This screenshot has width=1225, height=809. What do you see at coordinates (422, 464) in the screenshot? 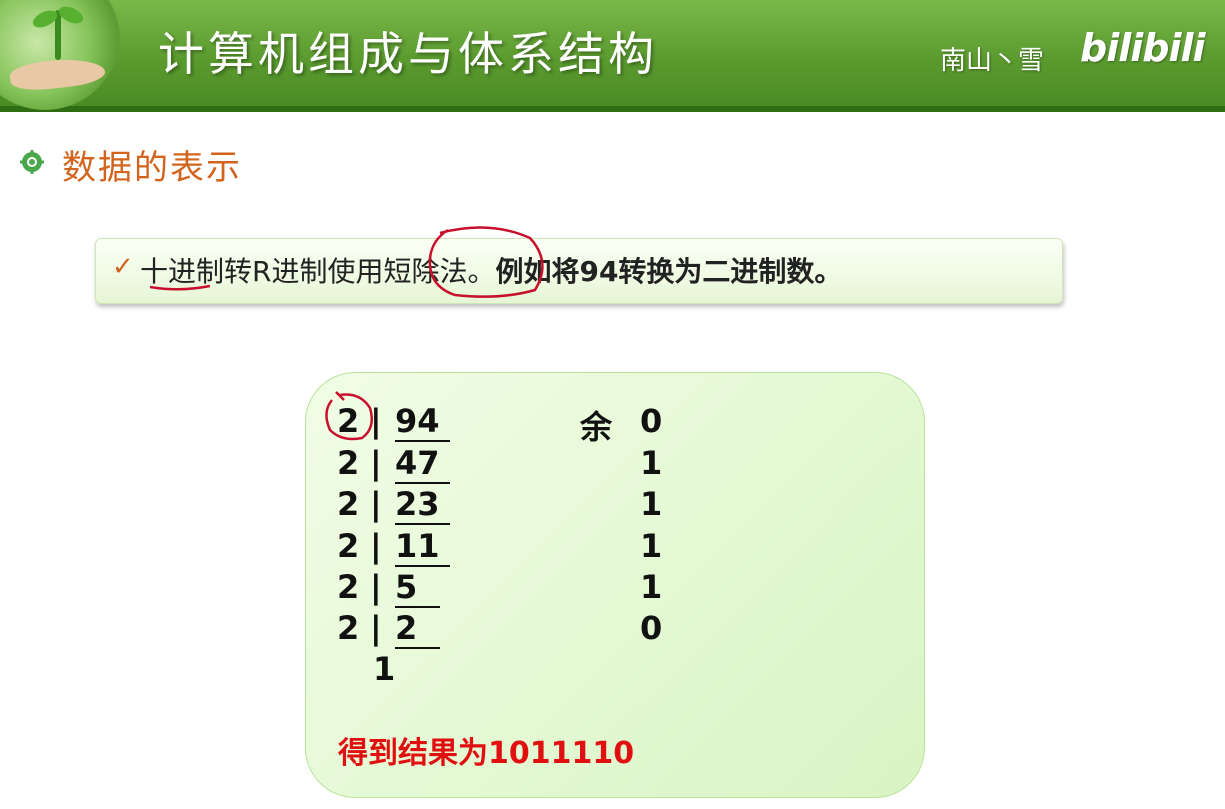
I see `quotient: 47` at bounding box center [422, 464].